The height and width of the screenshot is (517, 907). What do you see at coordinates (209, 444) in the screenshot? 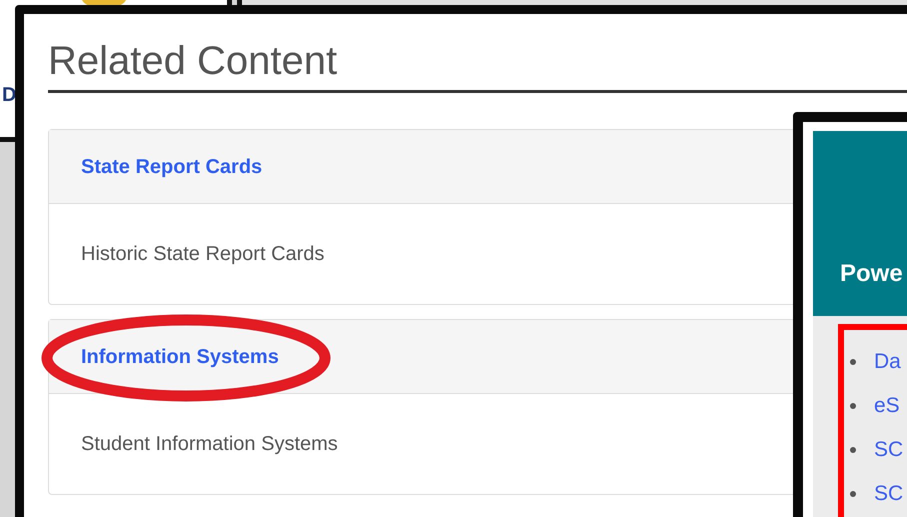
I see `content-link: Student Information Systems` at bounding box center [209, 444].